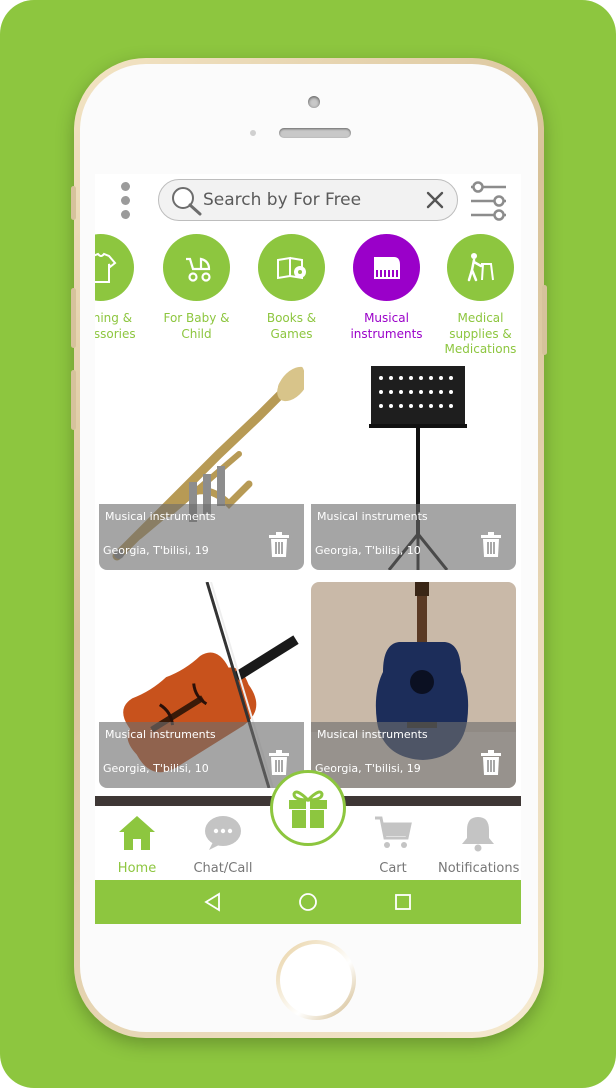 Image resolution: width=616 pixels, height=1088 pixels. I want to click on menu-dots-icon, so click(125, 202).